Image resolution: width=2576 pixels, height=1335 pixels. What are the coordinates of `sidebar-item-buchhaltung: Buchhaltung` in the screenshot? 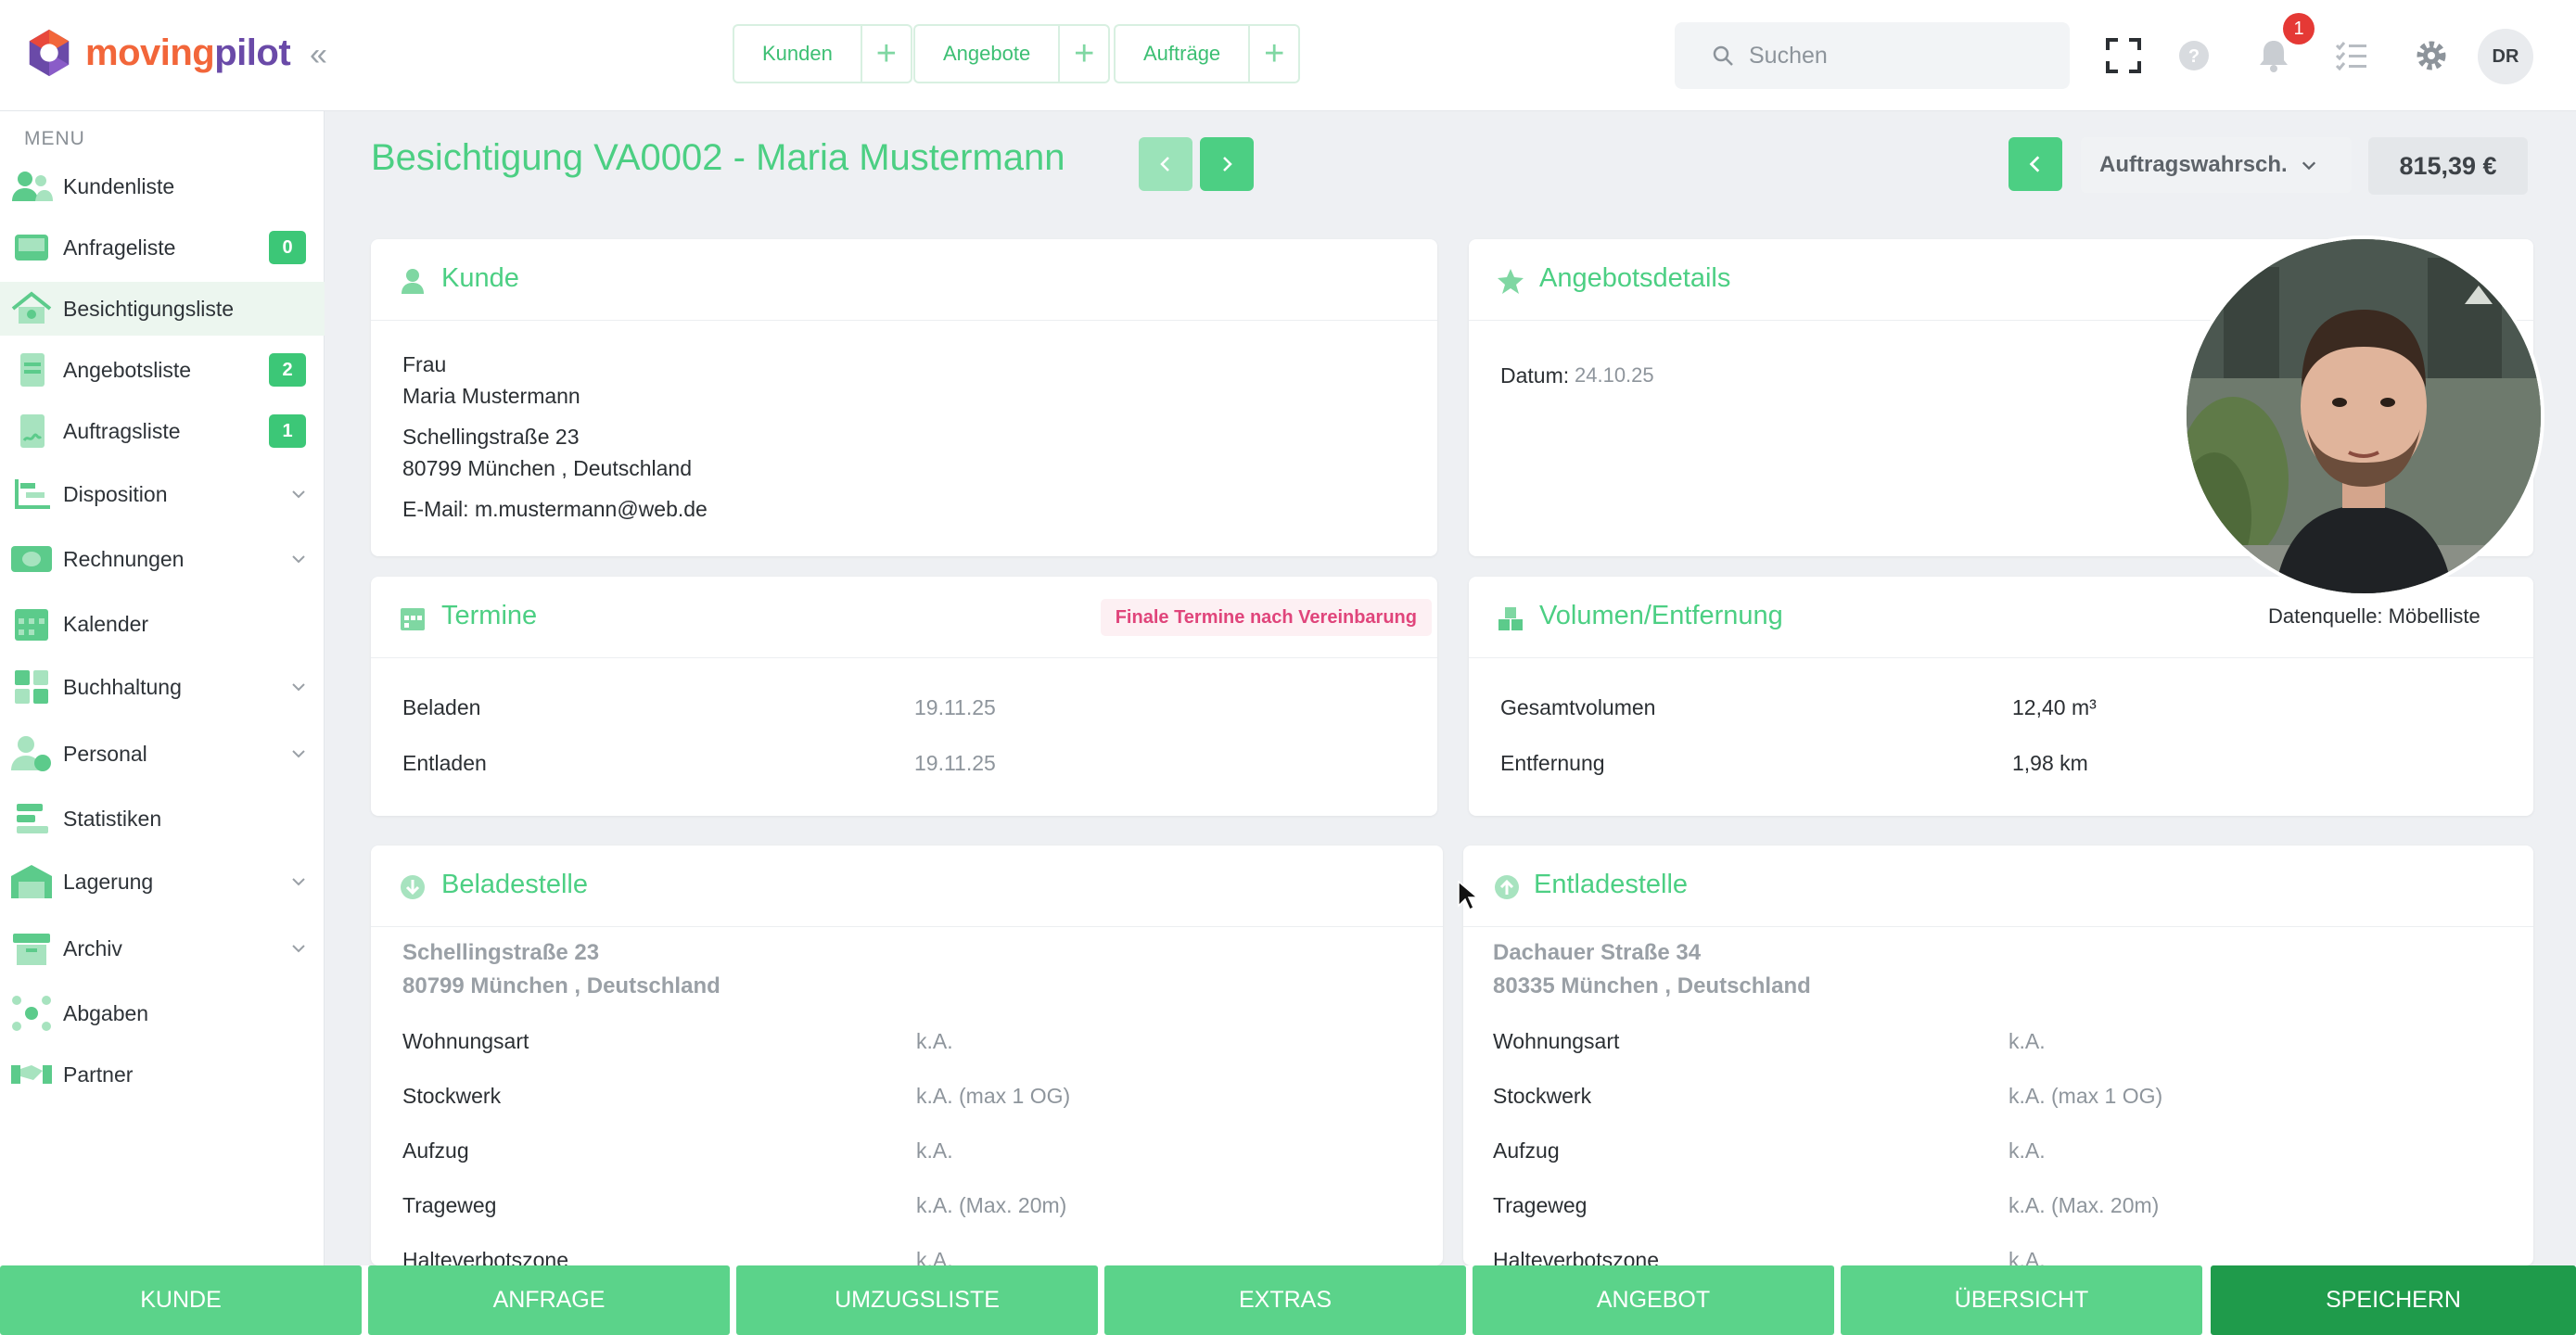 It's located at (162, 687).